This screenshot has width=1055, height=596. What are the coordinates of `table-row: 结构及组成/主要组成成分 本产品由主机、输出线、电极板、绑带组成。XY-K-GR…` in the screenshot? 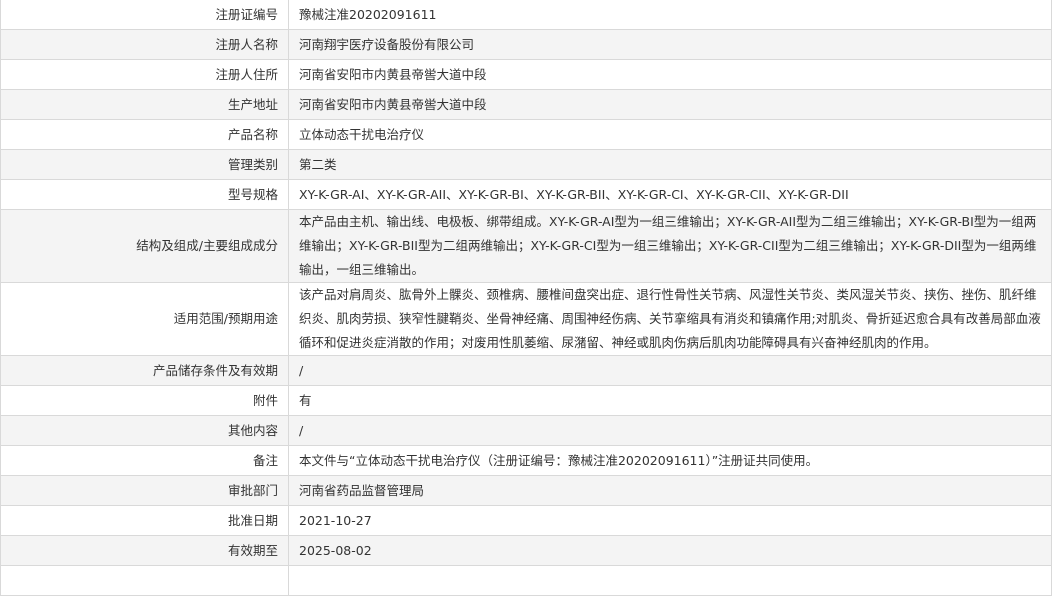 It's located at (526, 246).